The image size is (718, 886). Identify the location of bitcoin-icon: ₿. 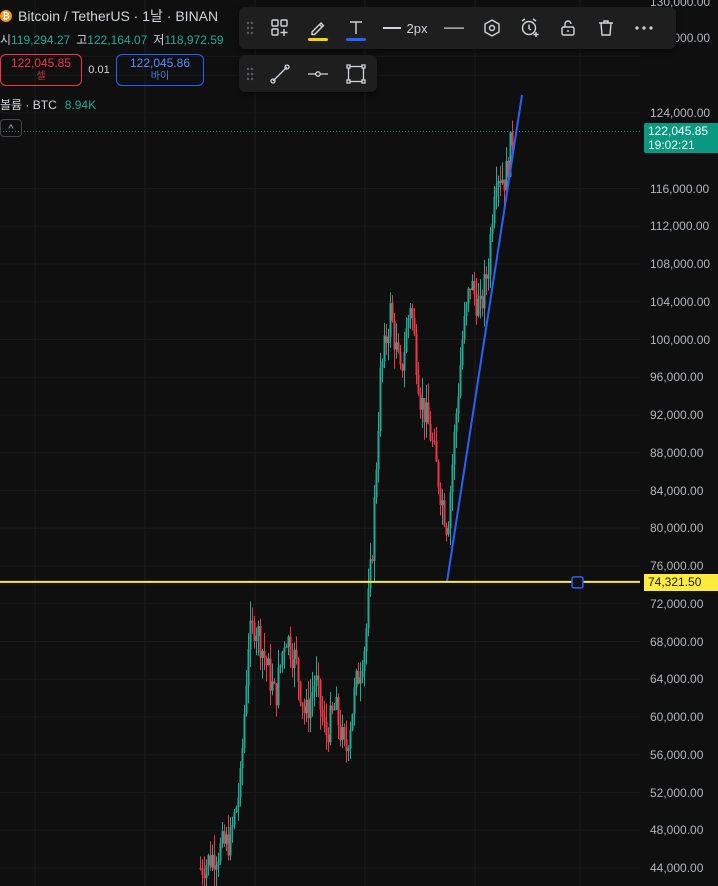
(6, 16).